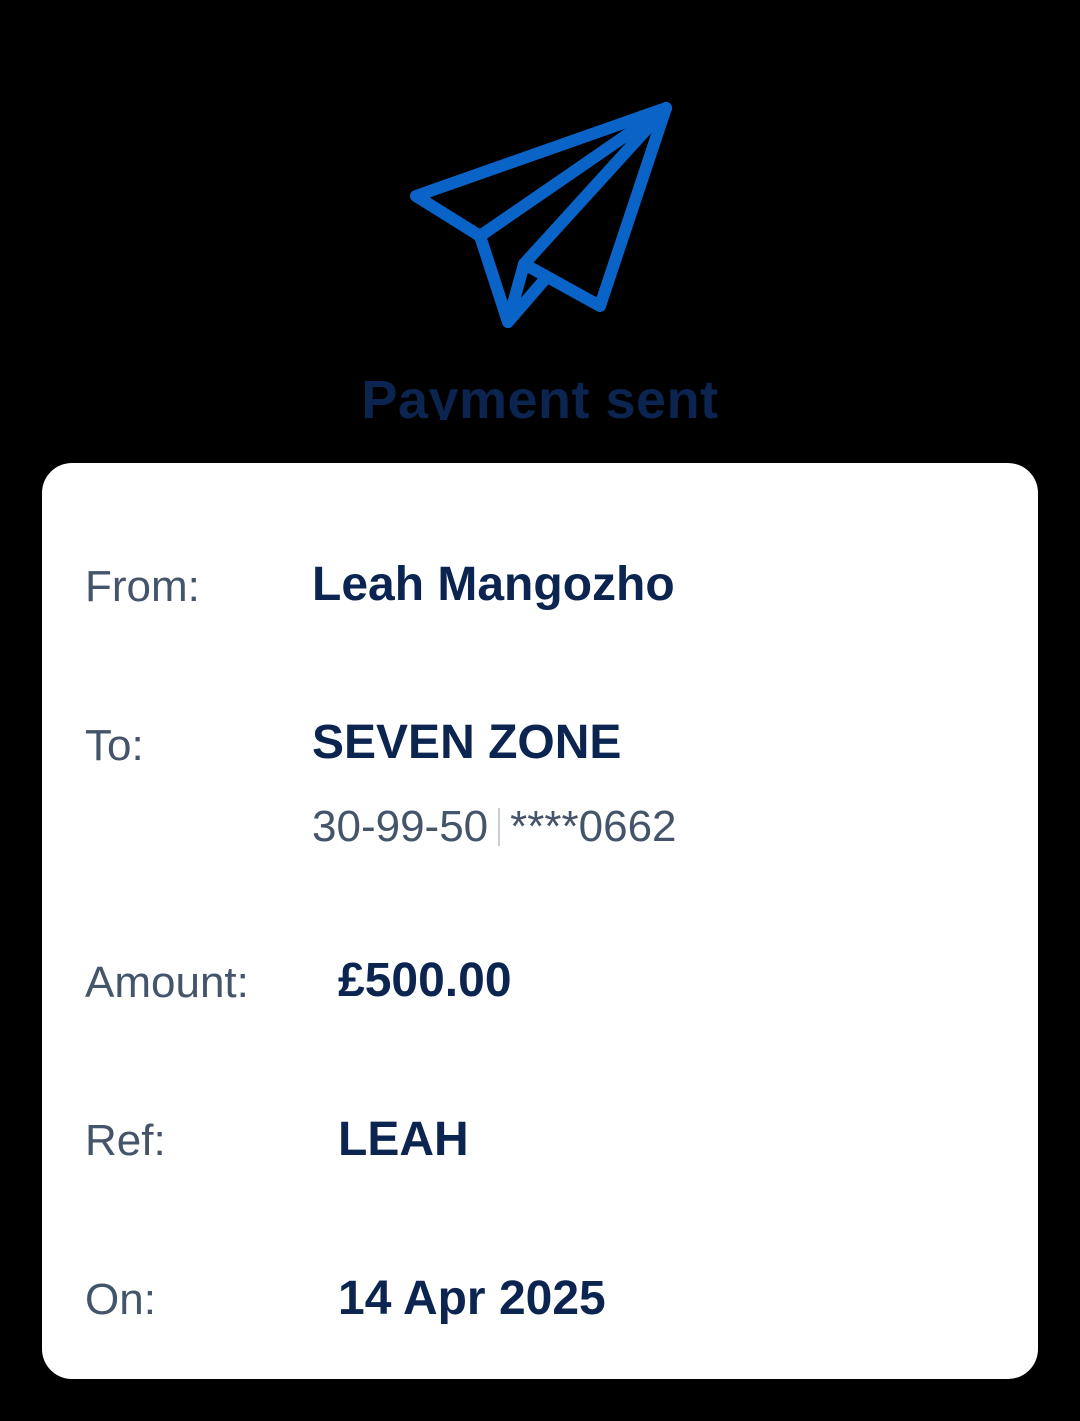  What do you see at coordinates (125, 1140) in the screenshot?
I see `ref-label: Ref:` at bounding box center [125, 1140].